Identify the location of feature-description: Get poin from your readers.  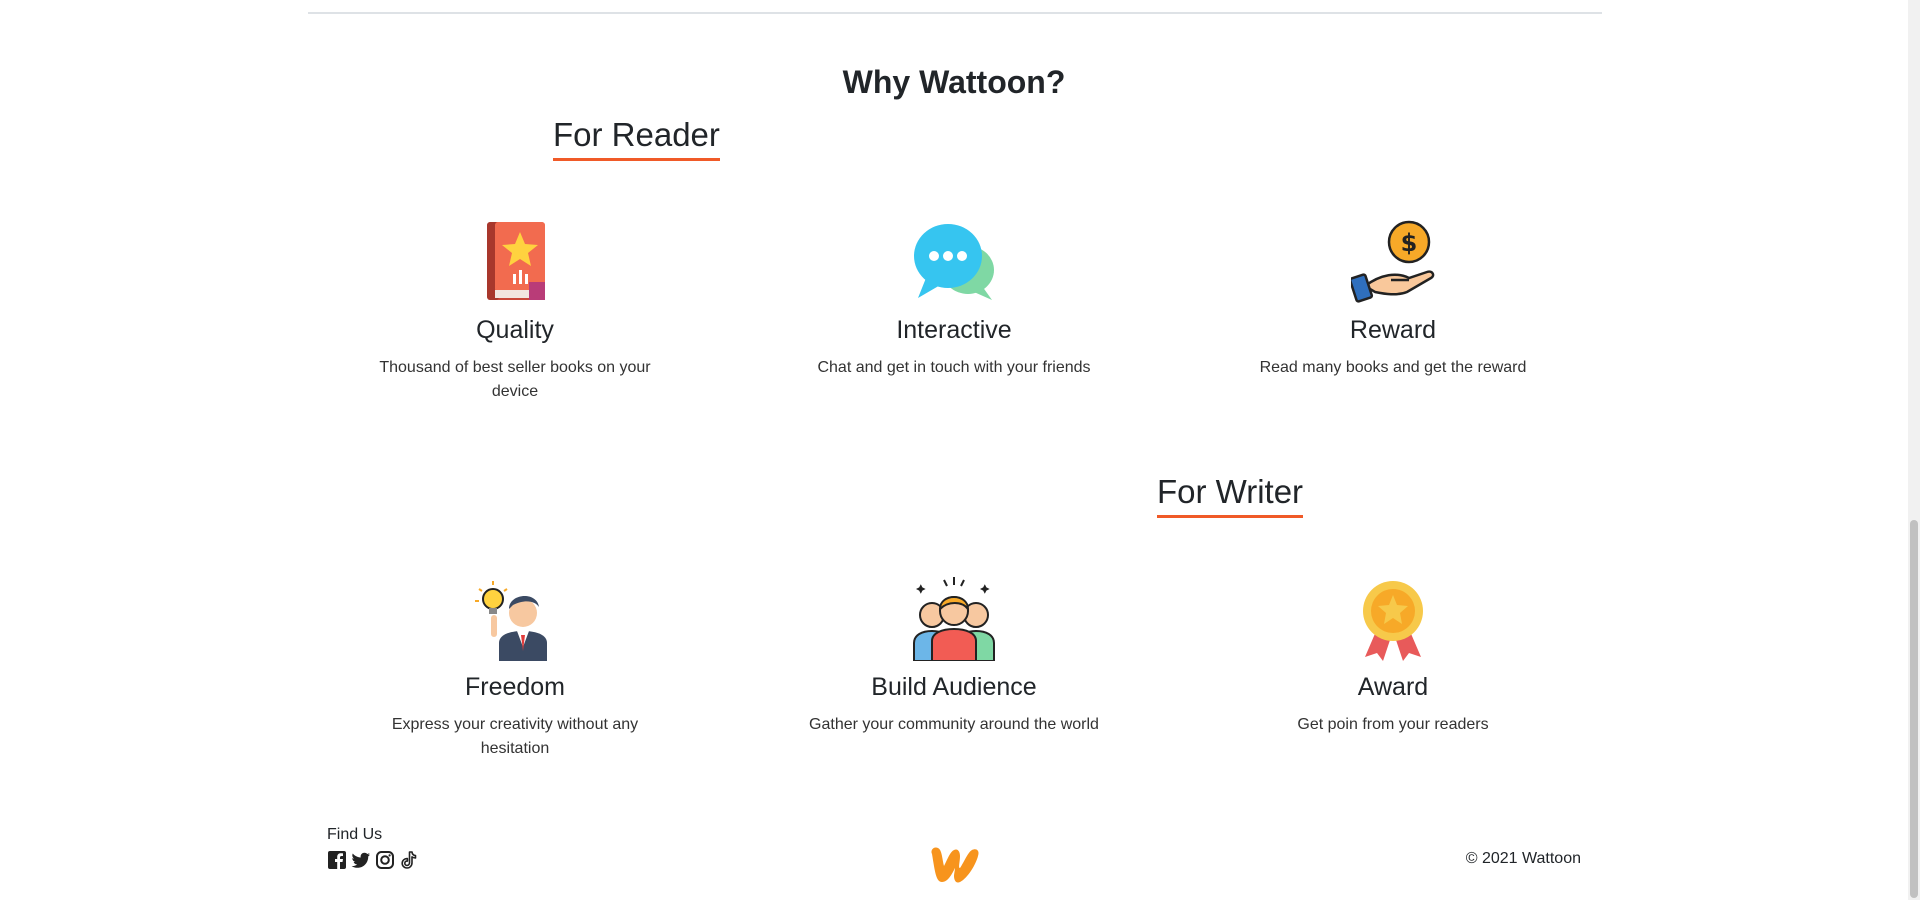
(1393, 724).